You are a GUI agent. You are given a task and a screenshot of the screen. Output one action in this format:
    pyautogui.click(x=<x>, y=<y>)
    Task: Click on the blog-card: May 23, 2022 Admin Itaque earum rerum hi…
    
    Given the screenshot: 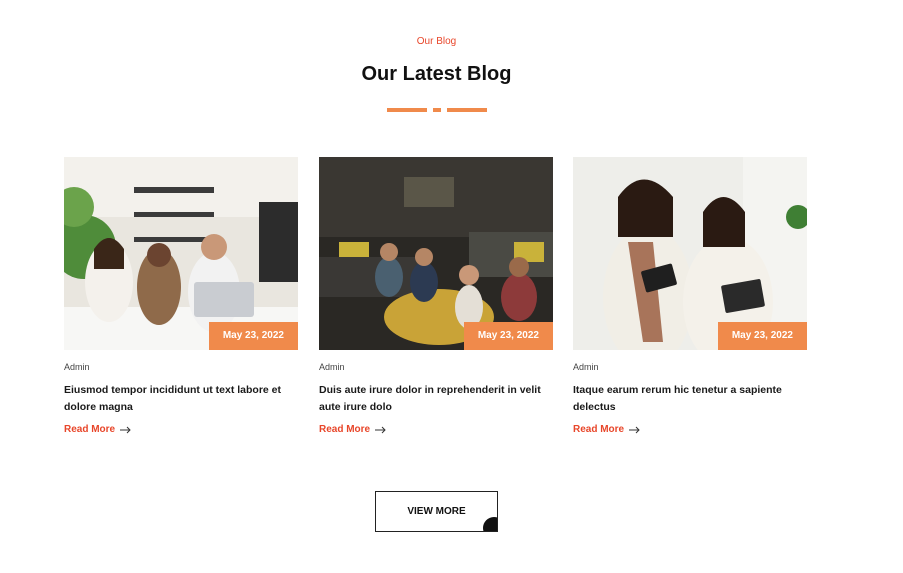 What is the action you would take?
    pyautogui.click(x=690, y=297)
    